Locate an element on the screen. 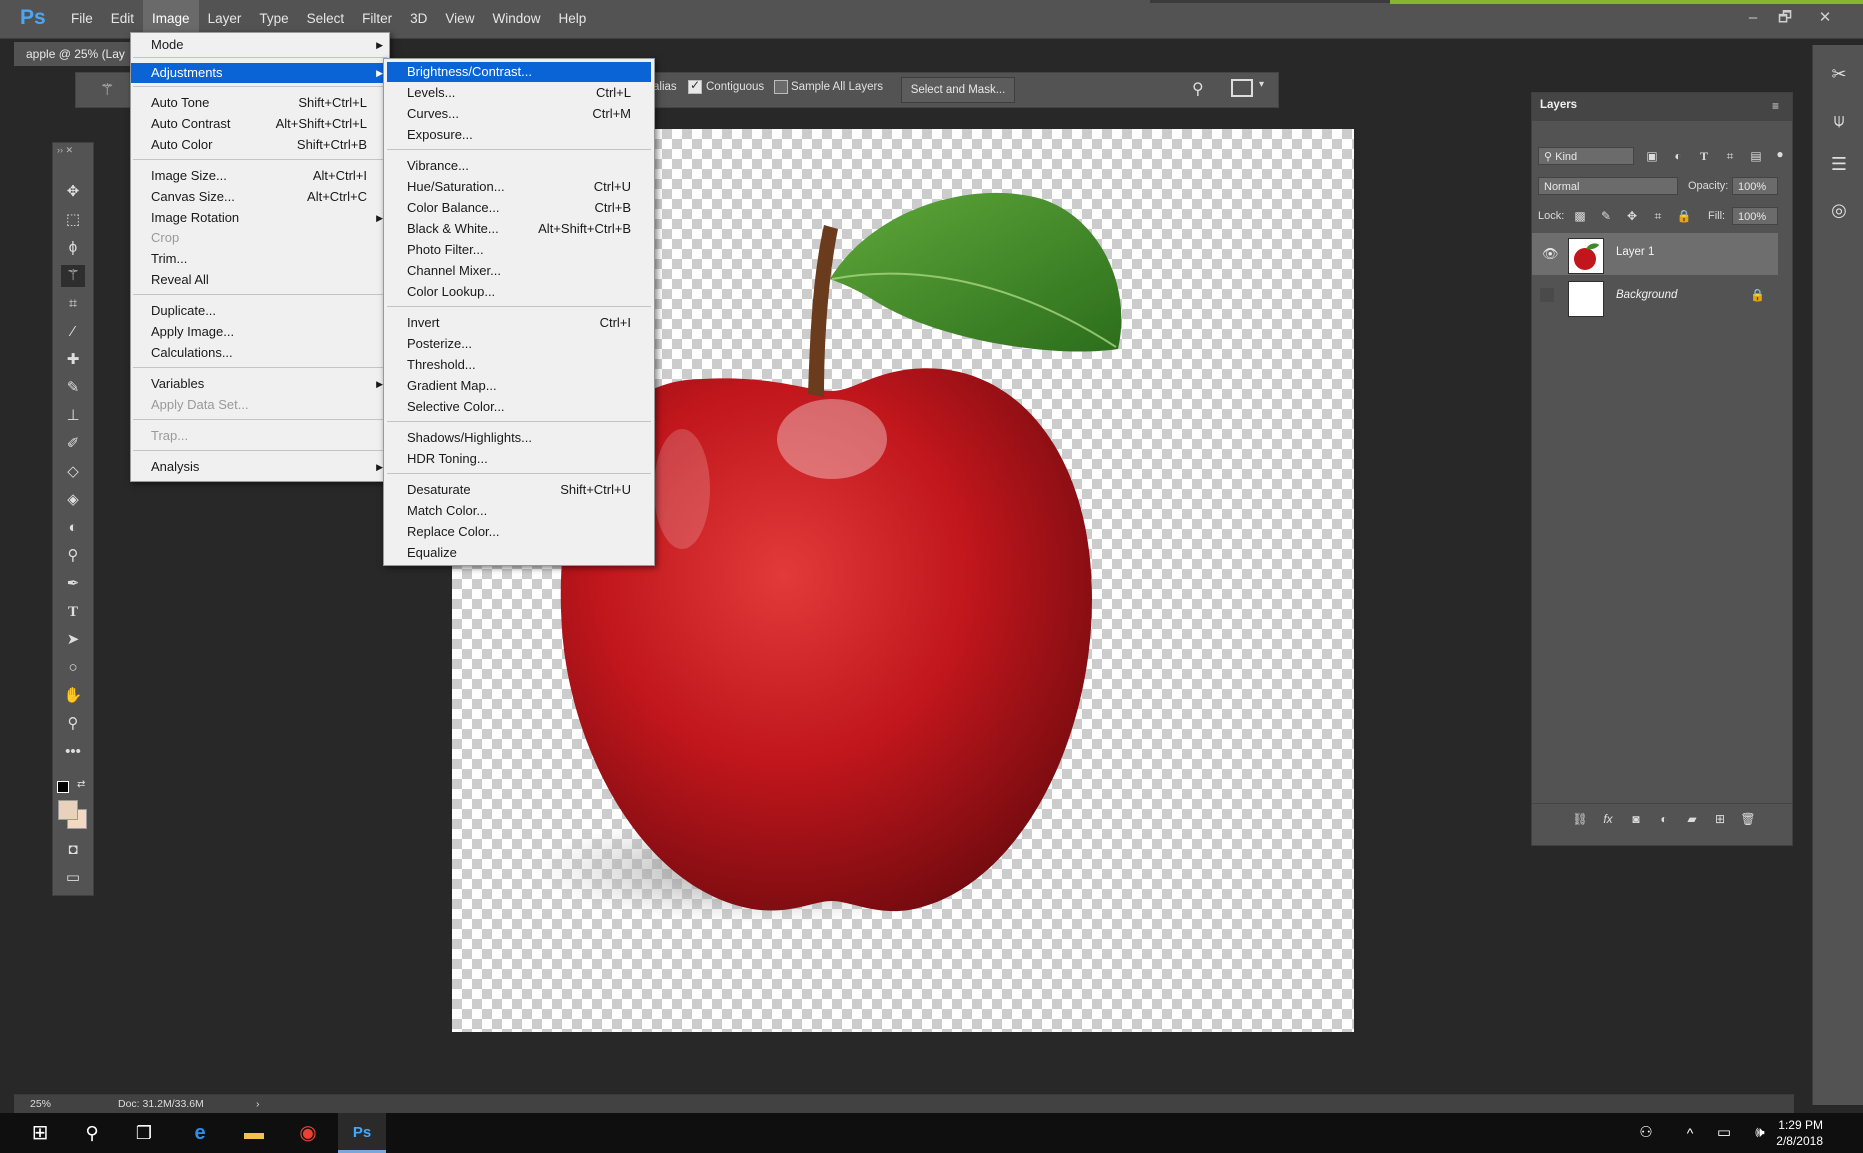  menu-item-variables: Variables ▶ is located at coordinates (260, 384).